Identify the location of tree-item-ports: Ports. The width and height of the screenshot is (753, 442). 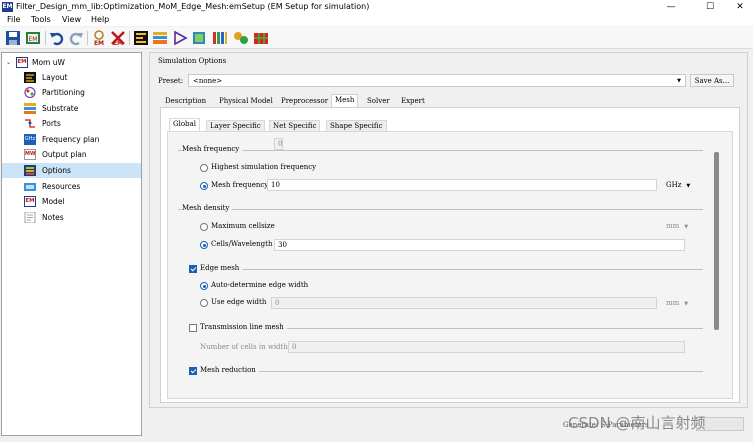
(71, 123).